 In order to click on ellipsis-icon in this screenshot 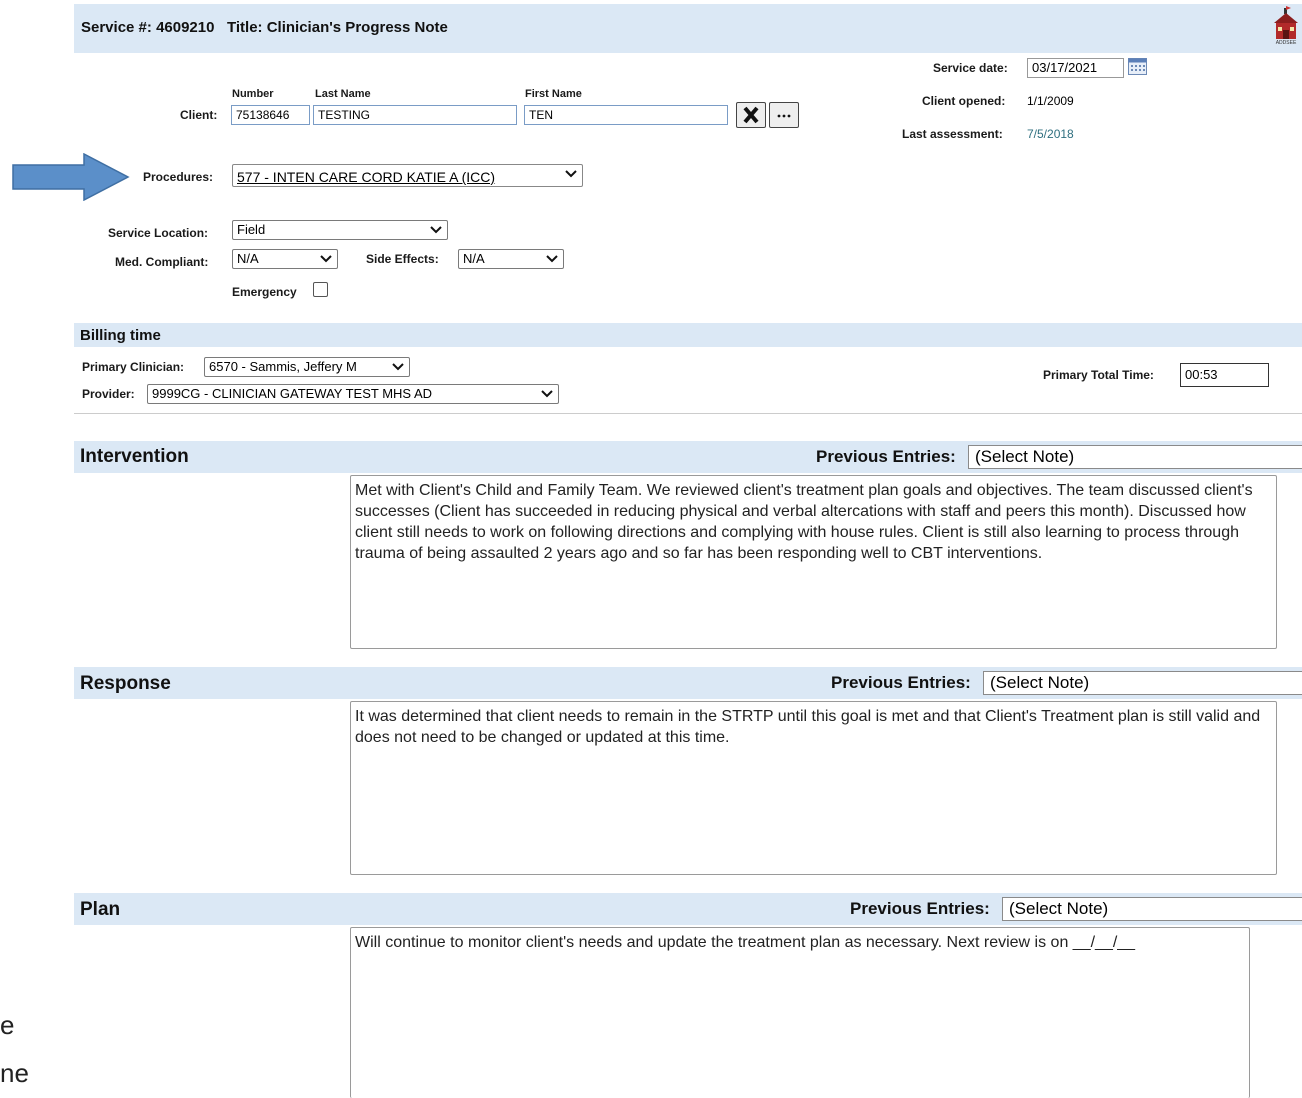, I will do `click(784, 116)`.